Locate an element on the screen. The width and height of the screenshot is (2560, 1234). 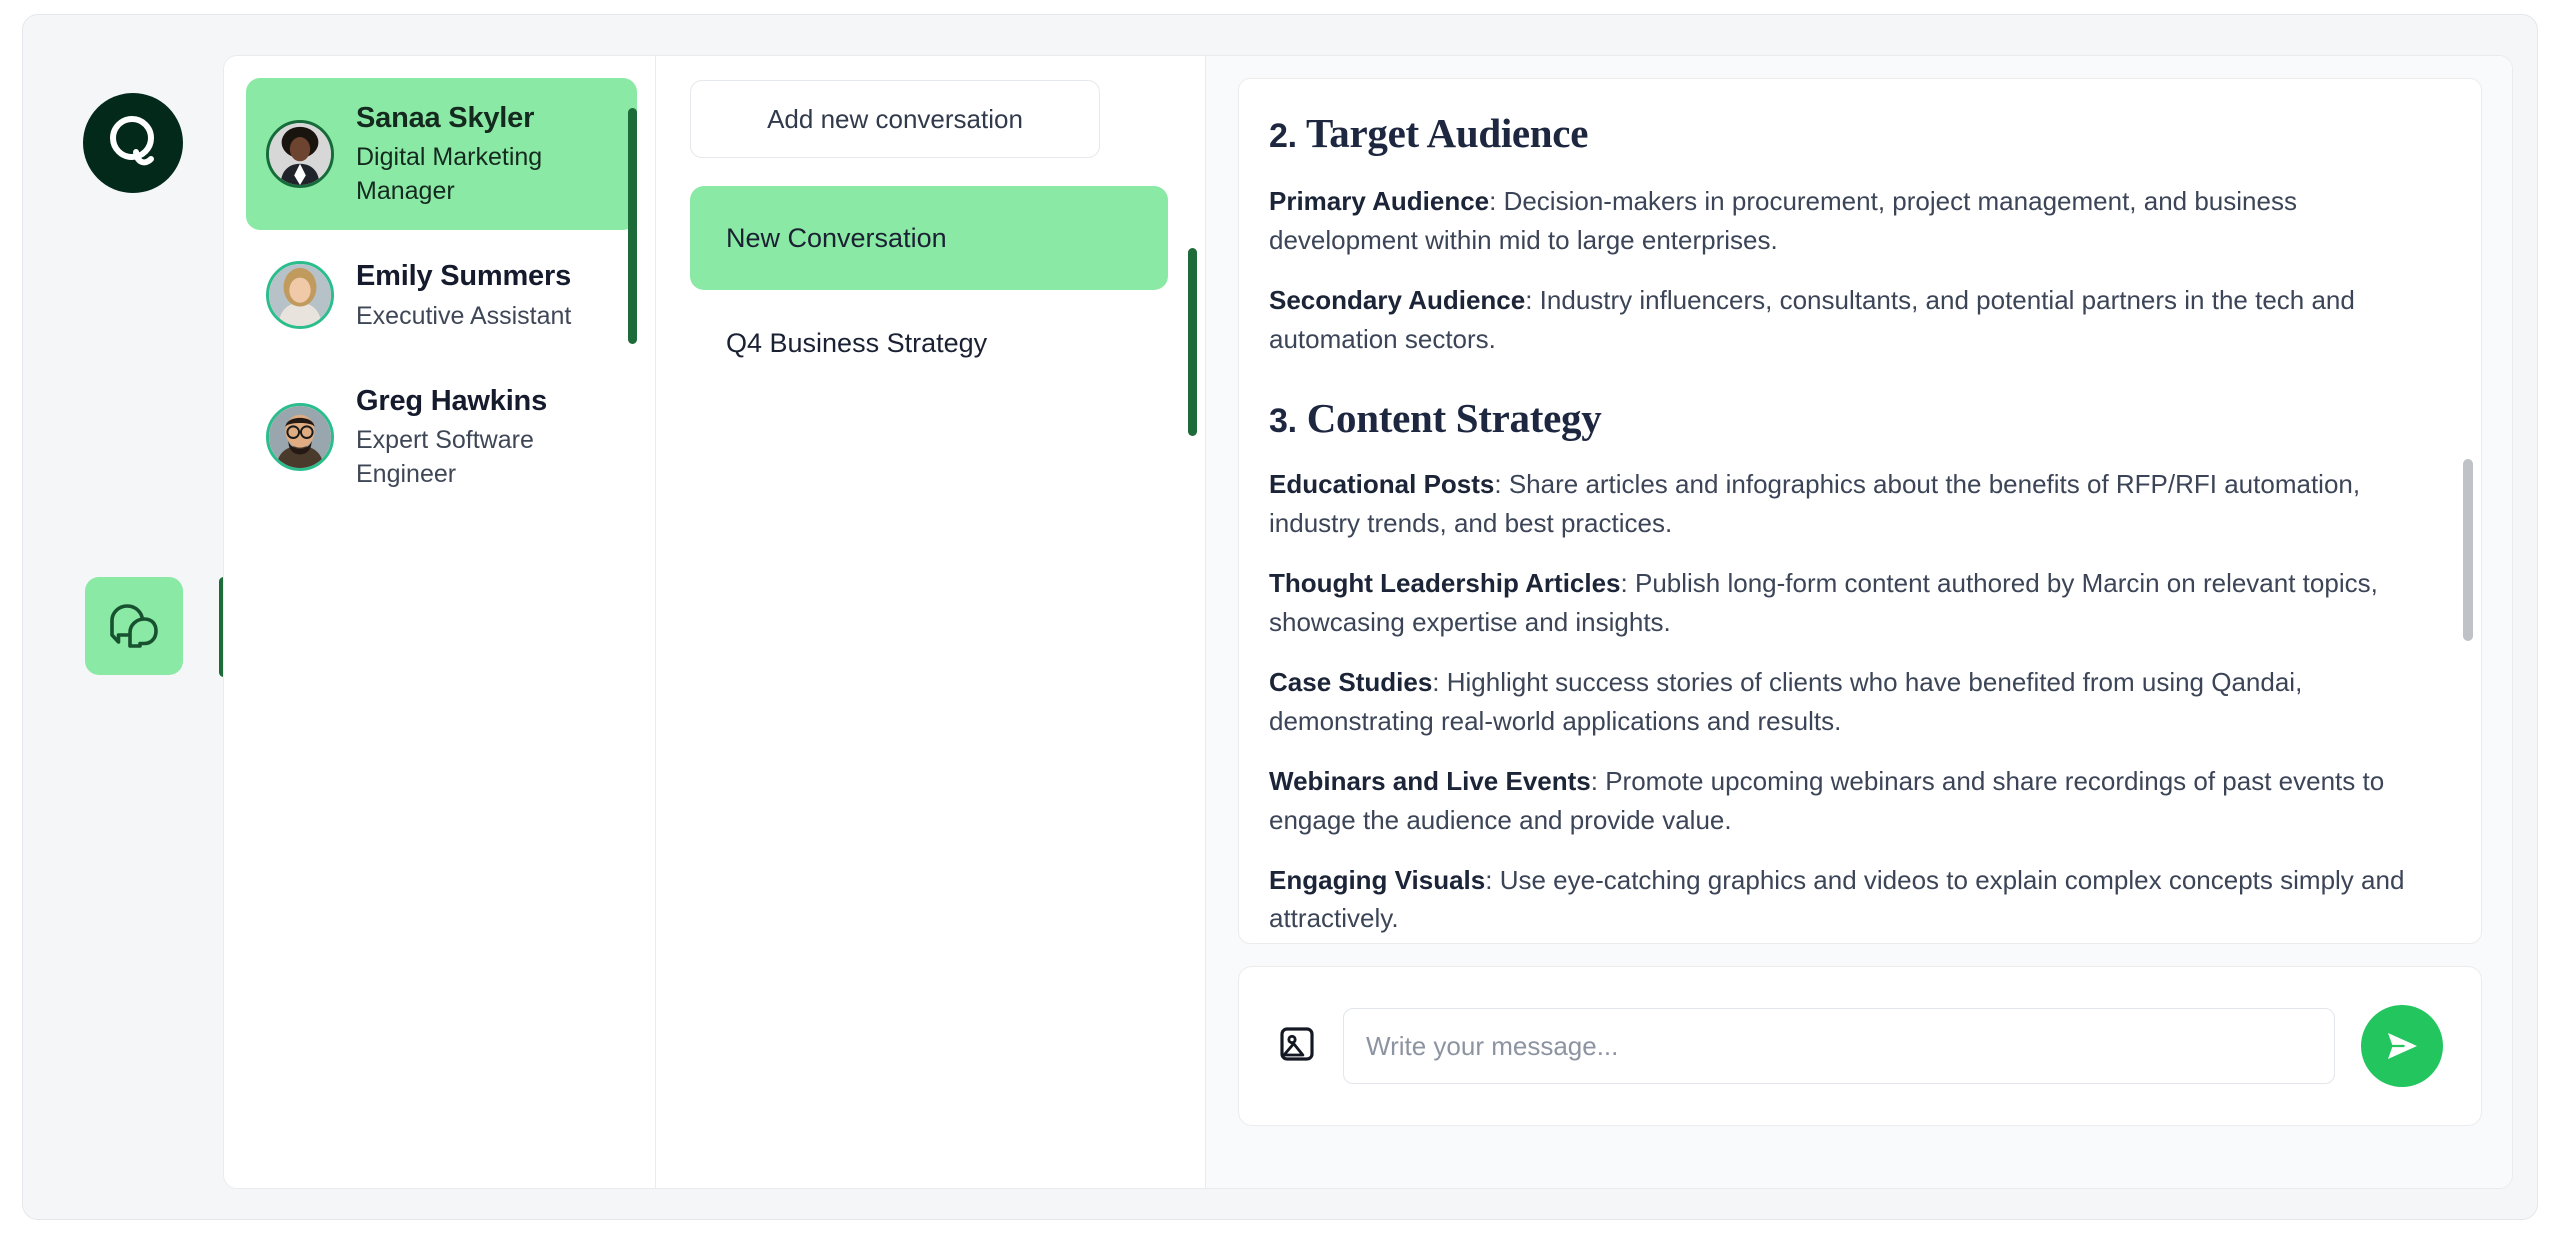
contact-name: Sanaa Skyler is located at coordinates (445, 118).